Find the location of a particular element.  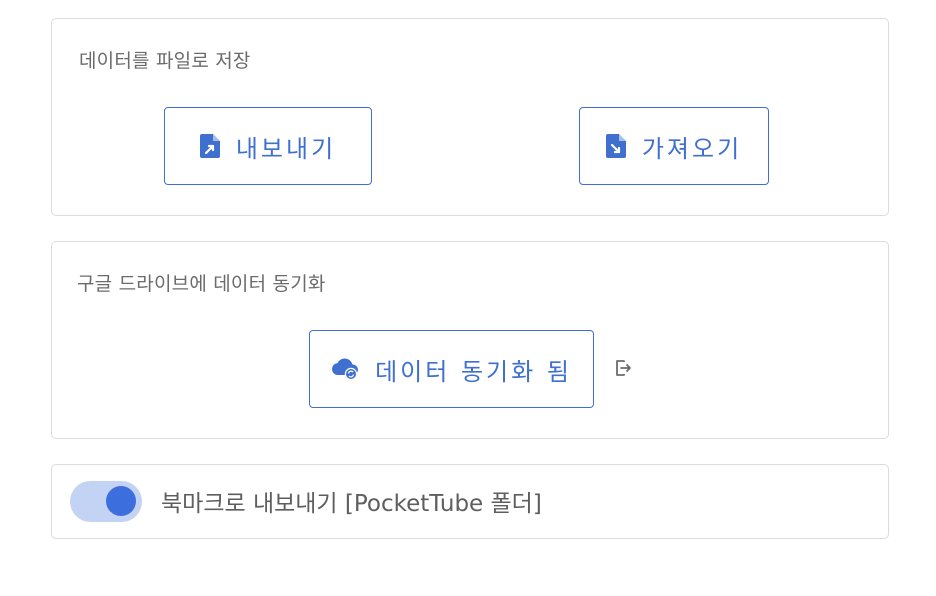

import-button-label: 가져오기 is located at coordinates (692, 148).